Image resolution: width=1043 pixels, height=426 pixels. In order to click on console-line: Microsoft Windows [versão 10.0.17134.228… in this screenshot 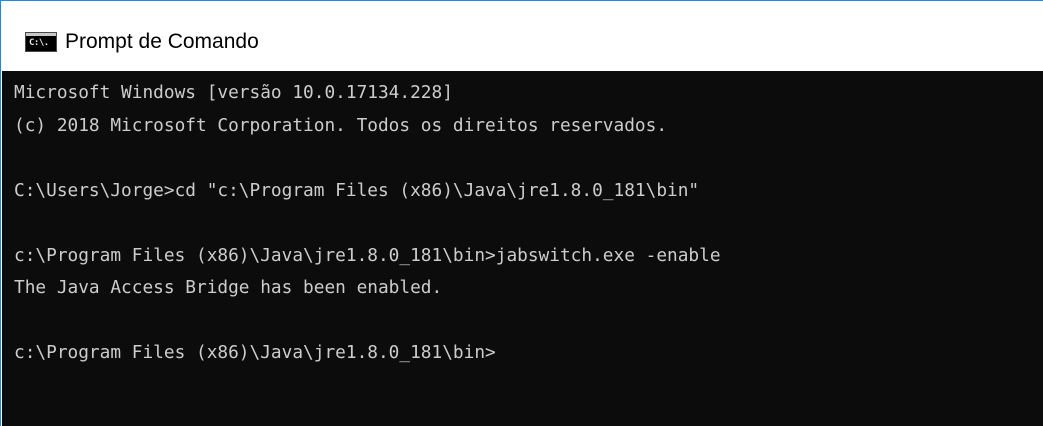, I will do `click(233, 92)`.